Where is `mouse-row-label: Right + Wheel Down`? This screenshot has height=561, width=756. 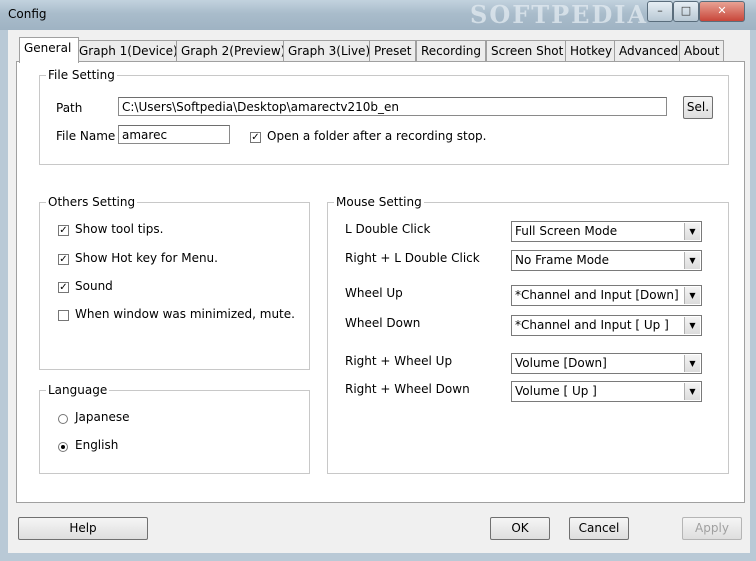 mouse-row-label: Right + Wheel Down is located at coordinates (407, 389).